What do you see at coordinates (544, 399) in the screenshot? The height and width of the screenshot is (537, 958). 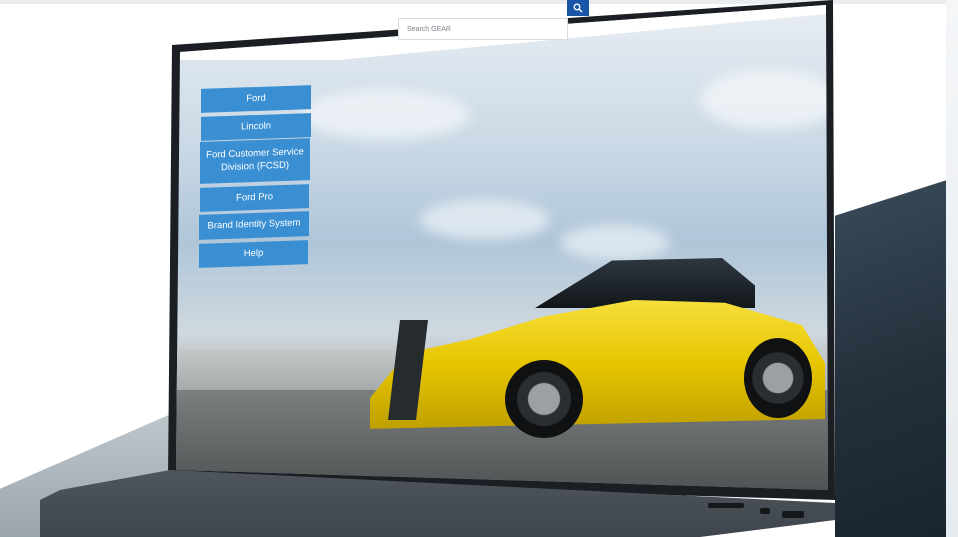 I see `front-wheel` at bounding box center [544, 399].